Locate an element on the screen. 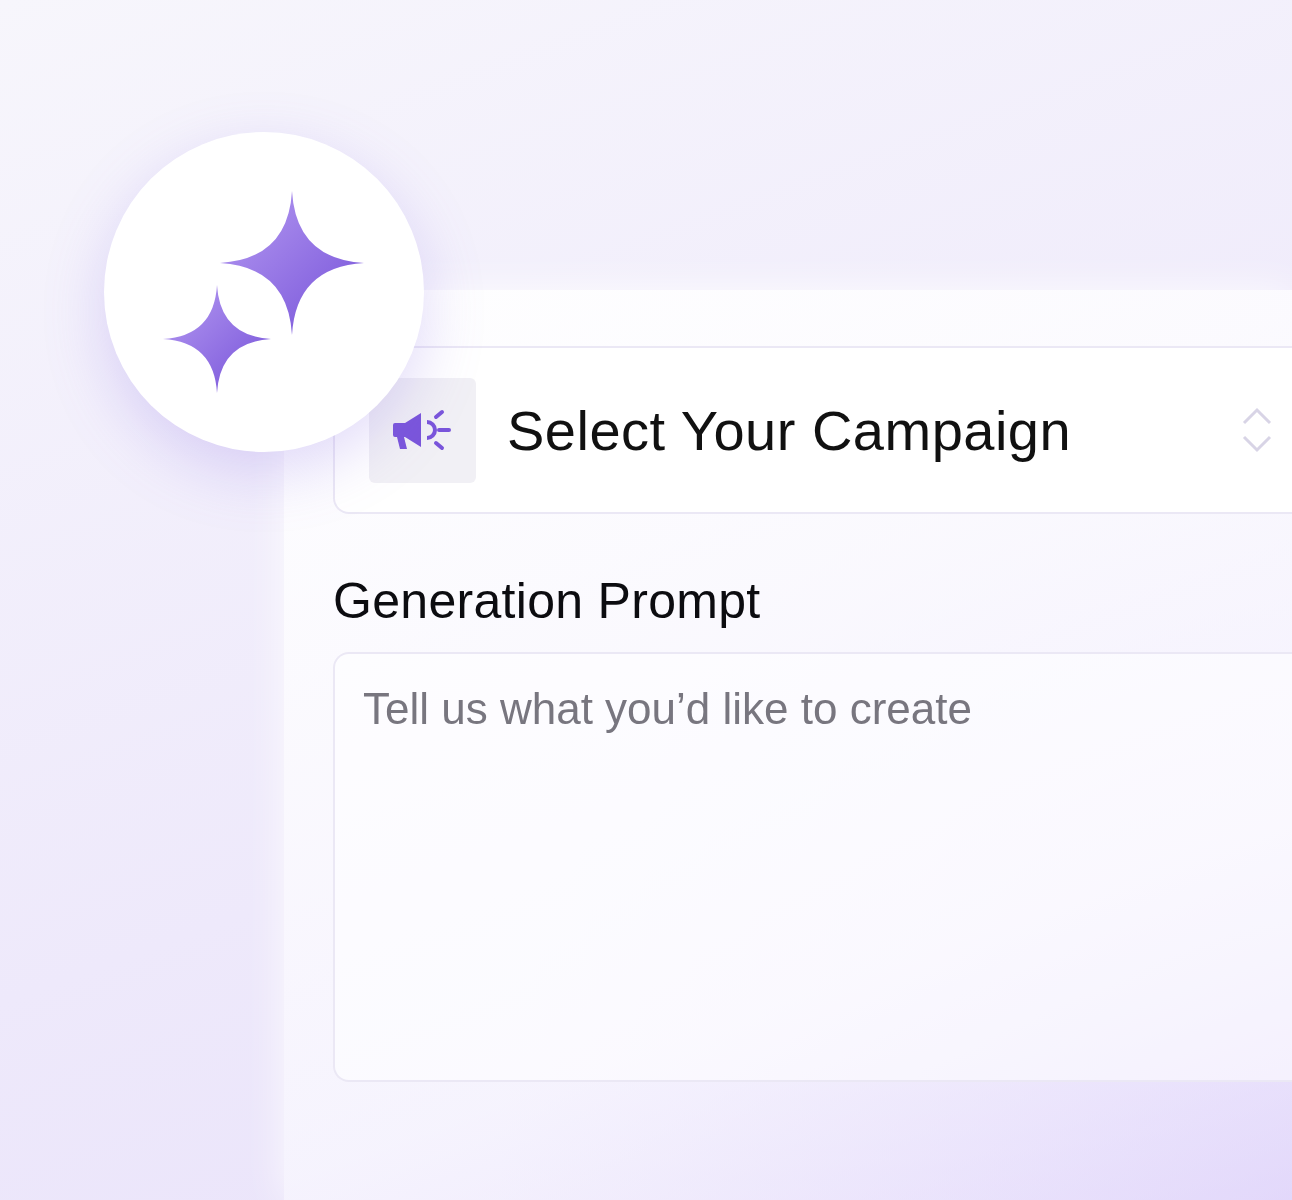 The height and width of the screenshot is (1200, 1292). up-down-chevron-icon is located at coordinates (1257, 430).